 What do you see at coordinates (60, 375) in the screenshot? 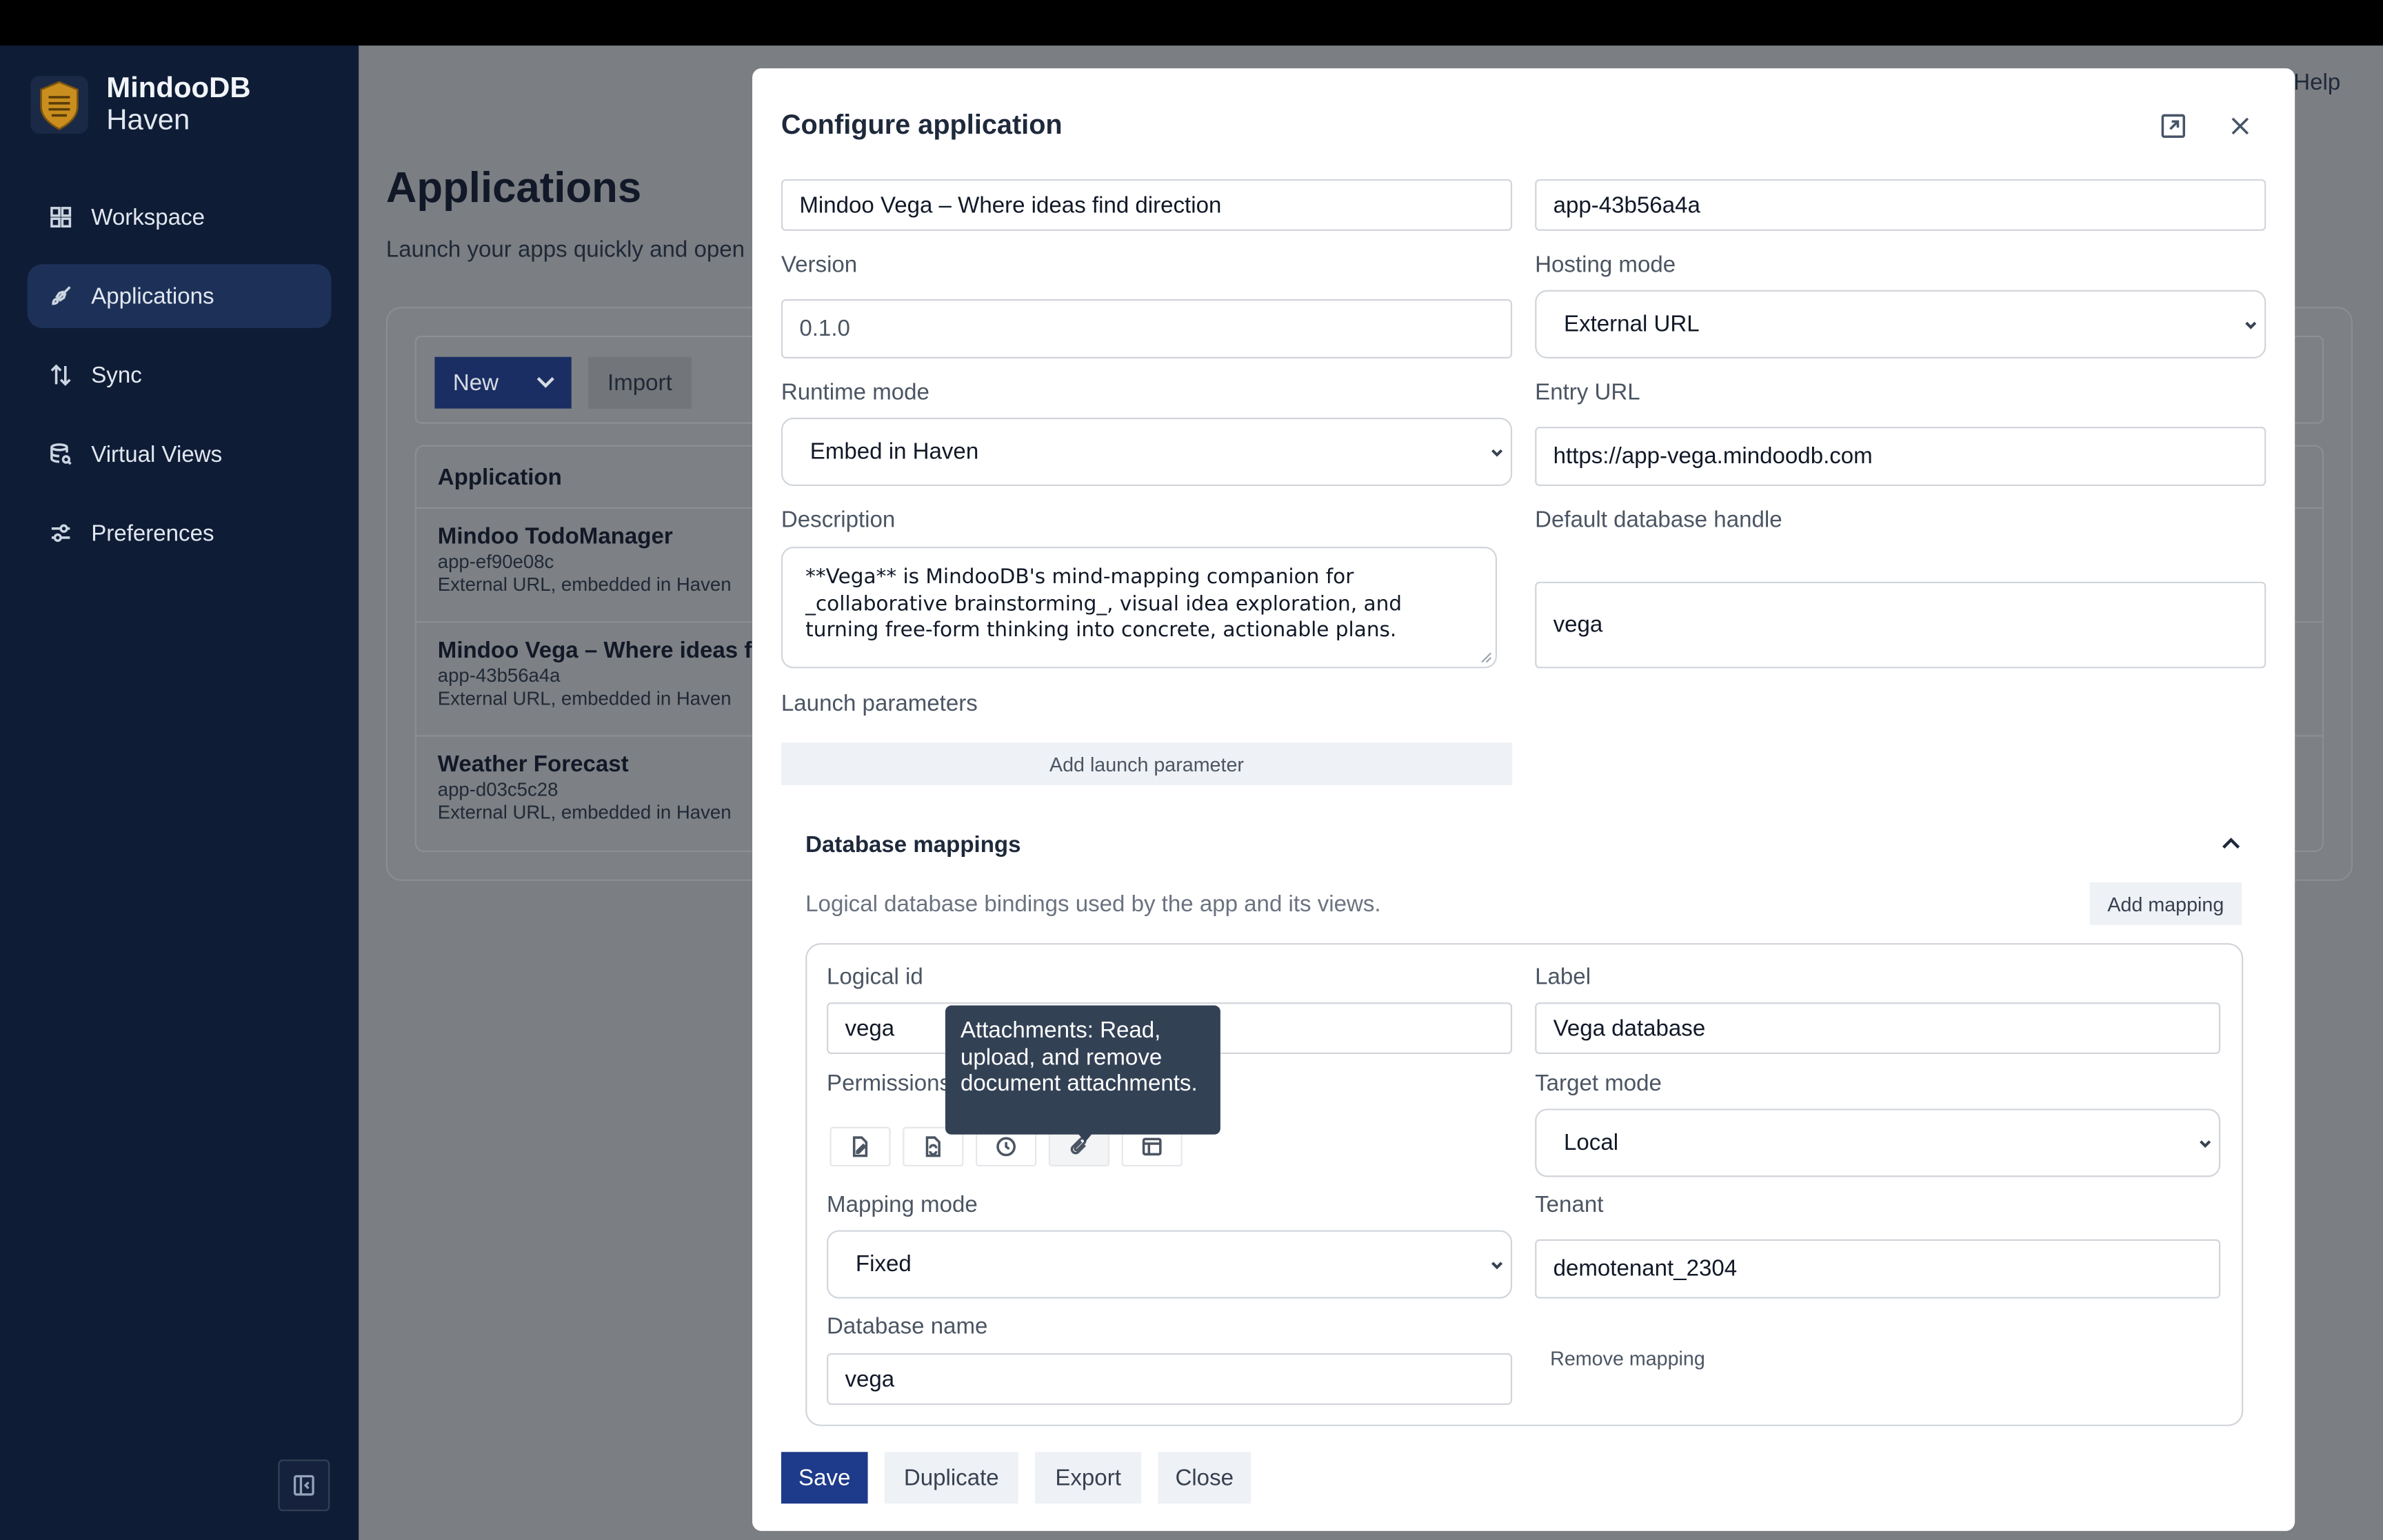
I see `sync-arrows-icon` at bounding box center [60, 375].